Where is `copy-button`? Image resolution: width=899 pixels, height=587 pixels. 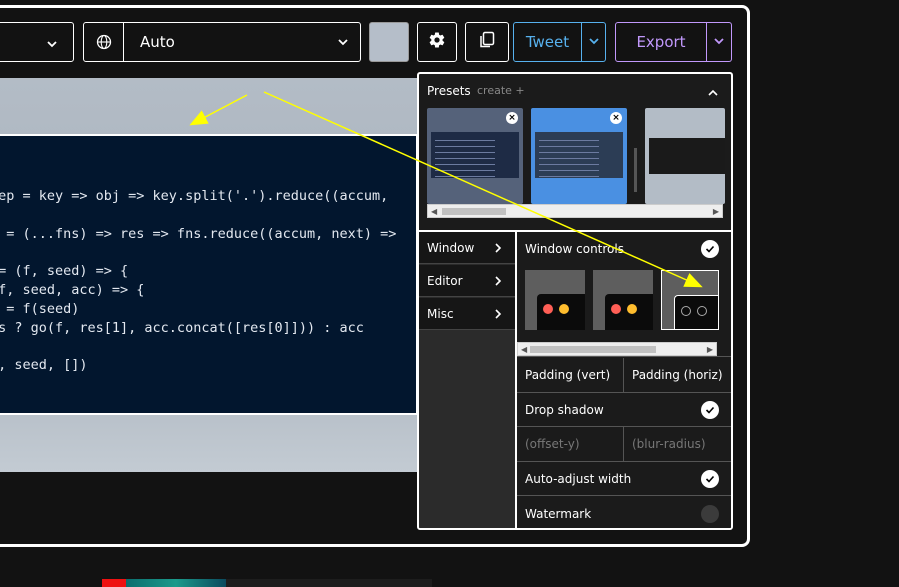
copy-button is located at coordinates (487, 42).